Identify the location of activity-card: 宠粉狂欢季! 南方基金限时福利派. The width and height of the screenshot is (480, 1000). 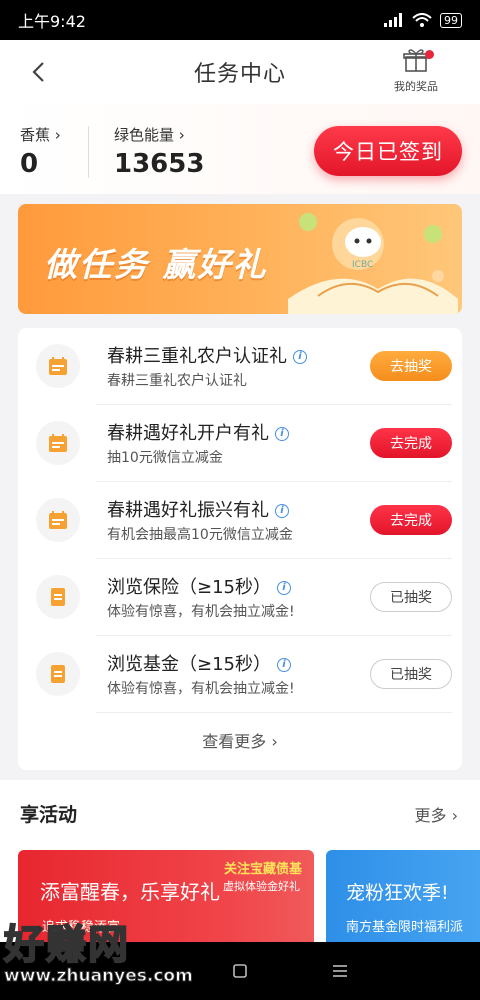
(403, 896).